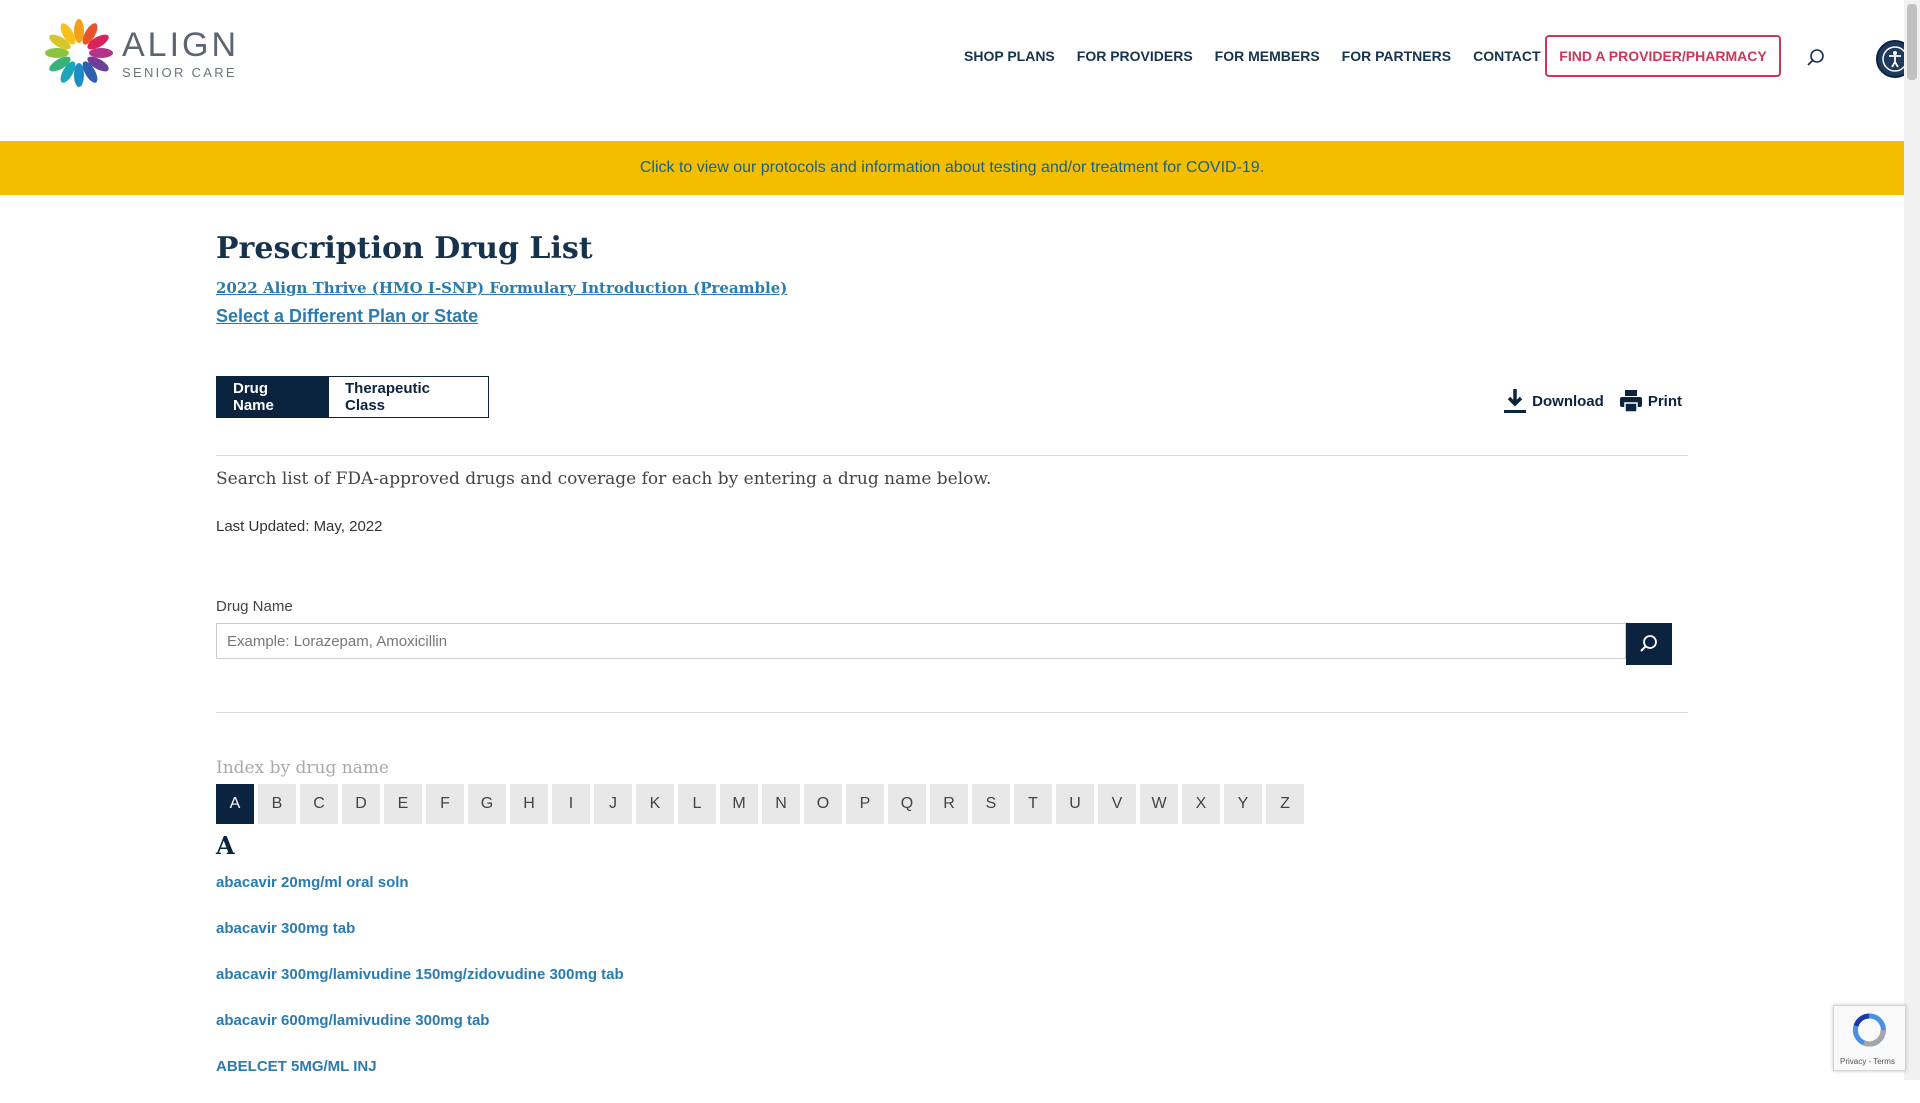 This screenshot has height=1103, width=1920. I want to click on last-updated: Last Updated: May, 2022, so click(299, 526).